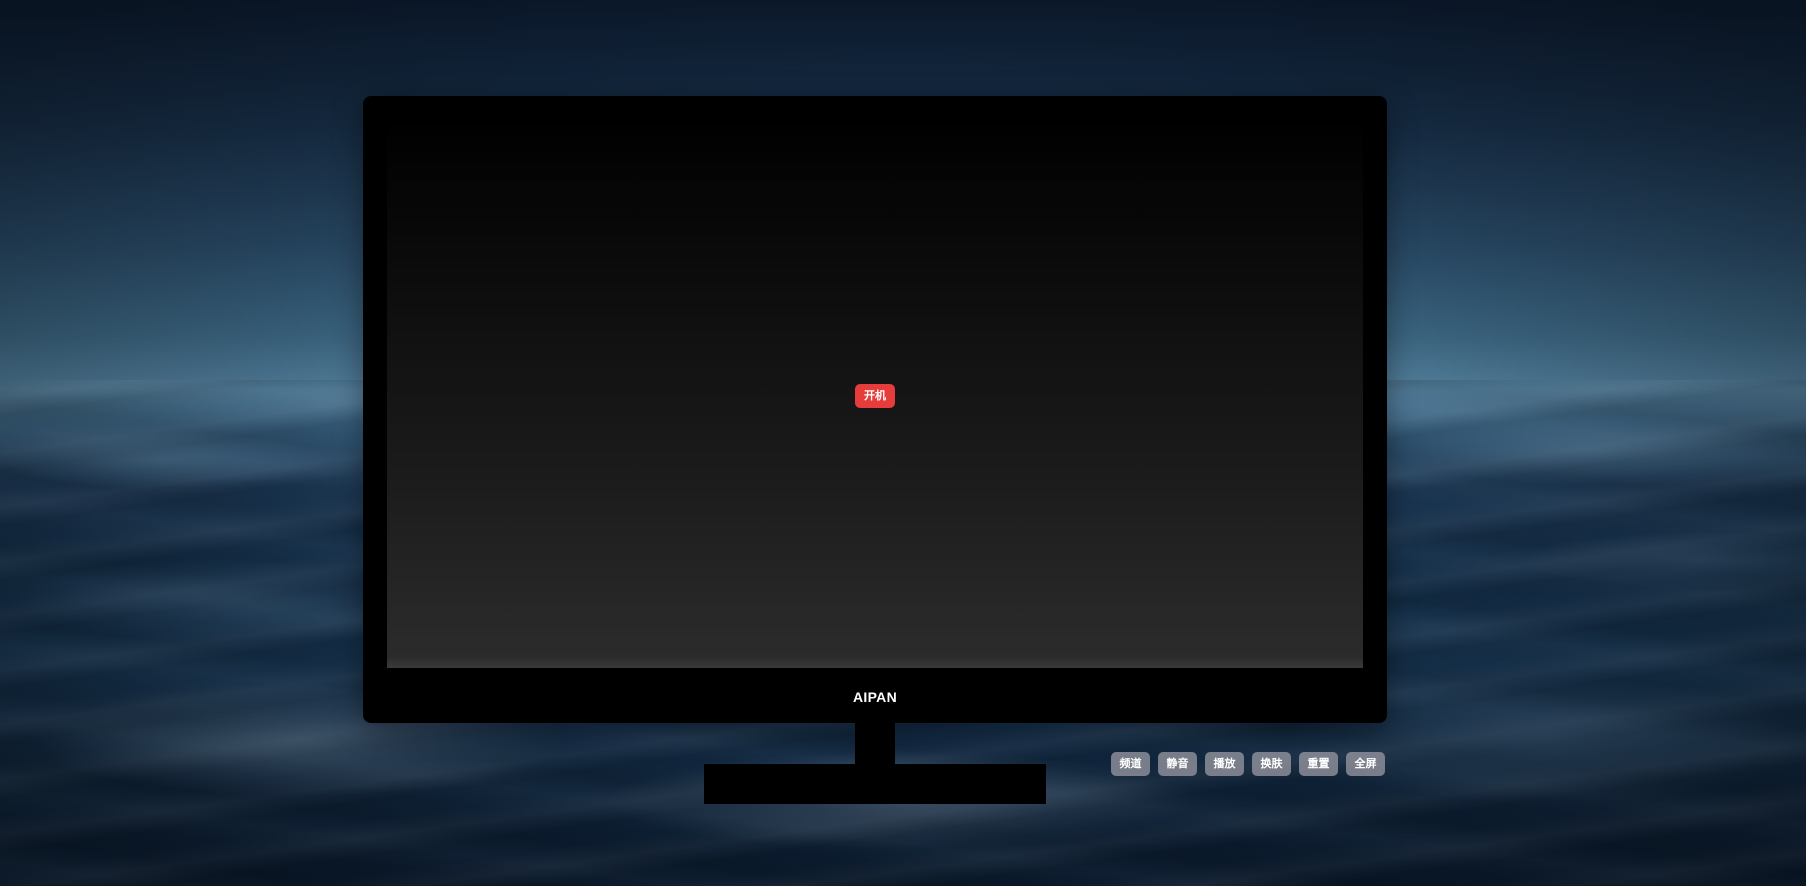 The image size is (1806, 886). I want to click on monitor-stand-base, so click(875, 784).